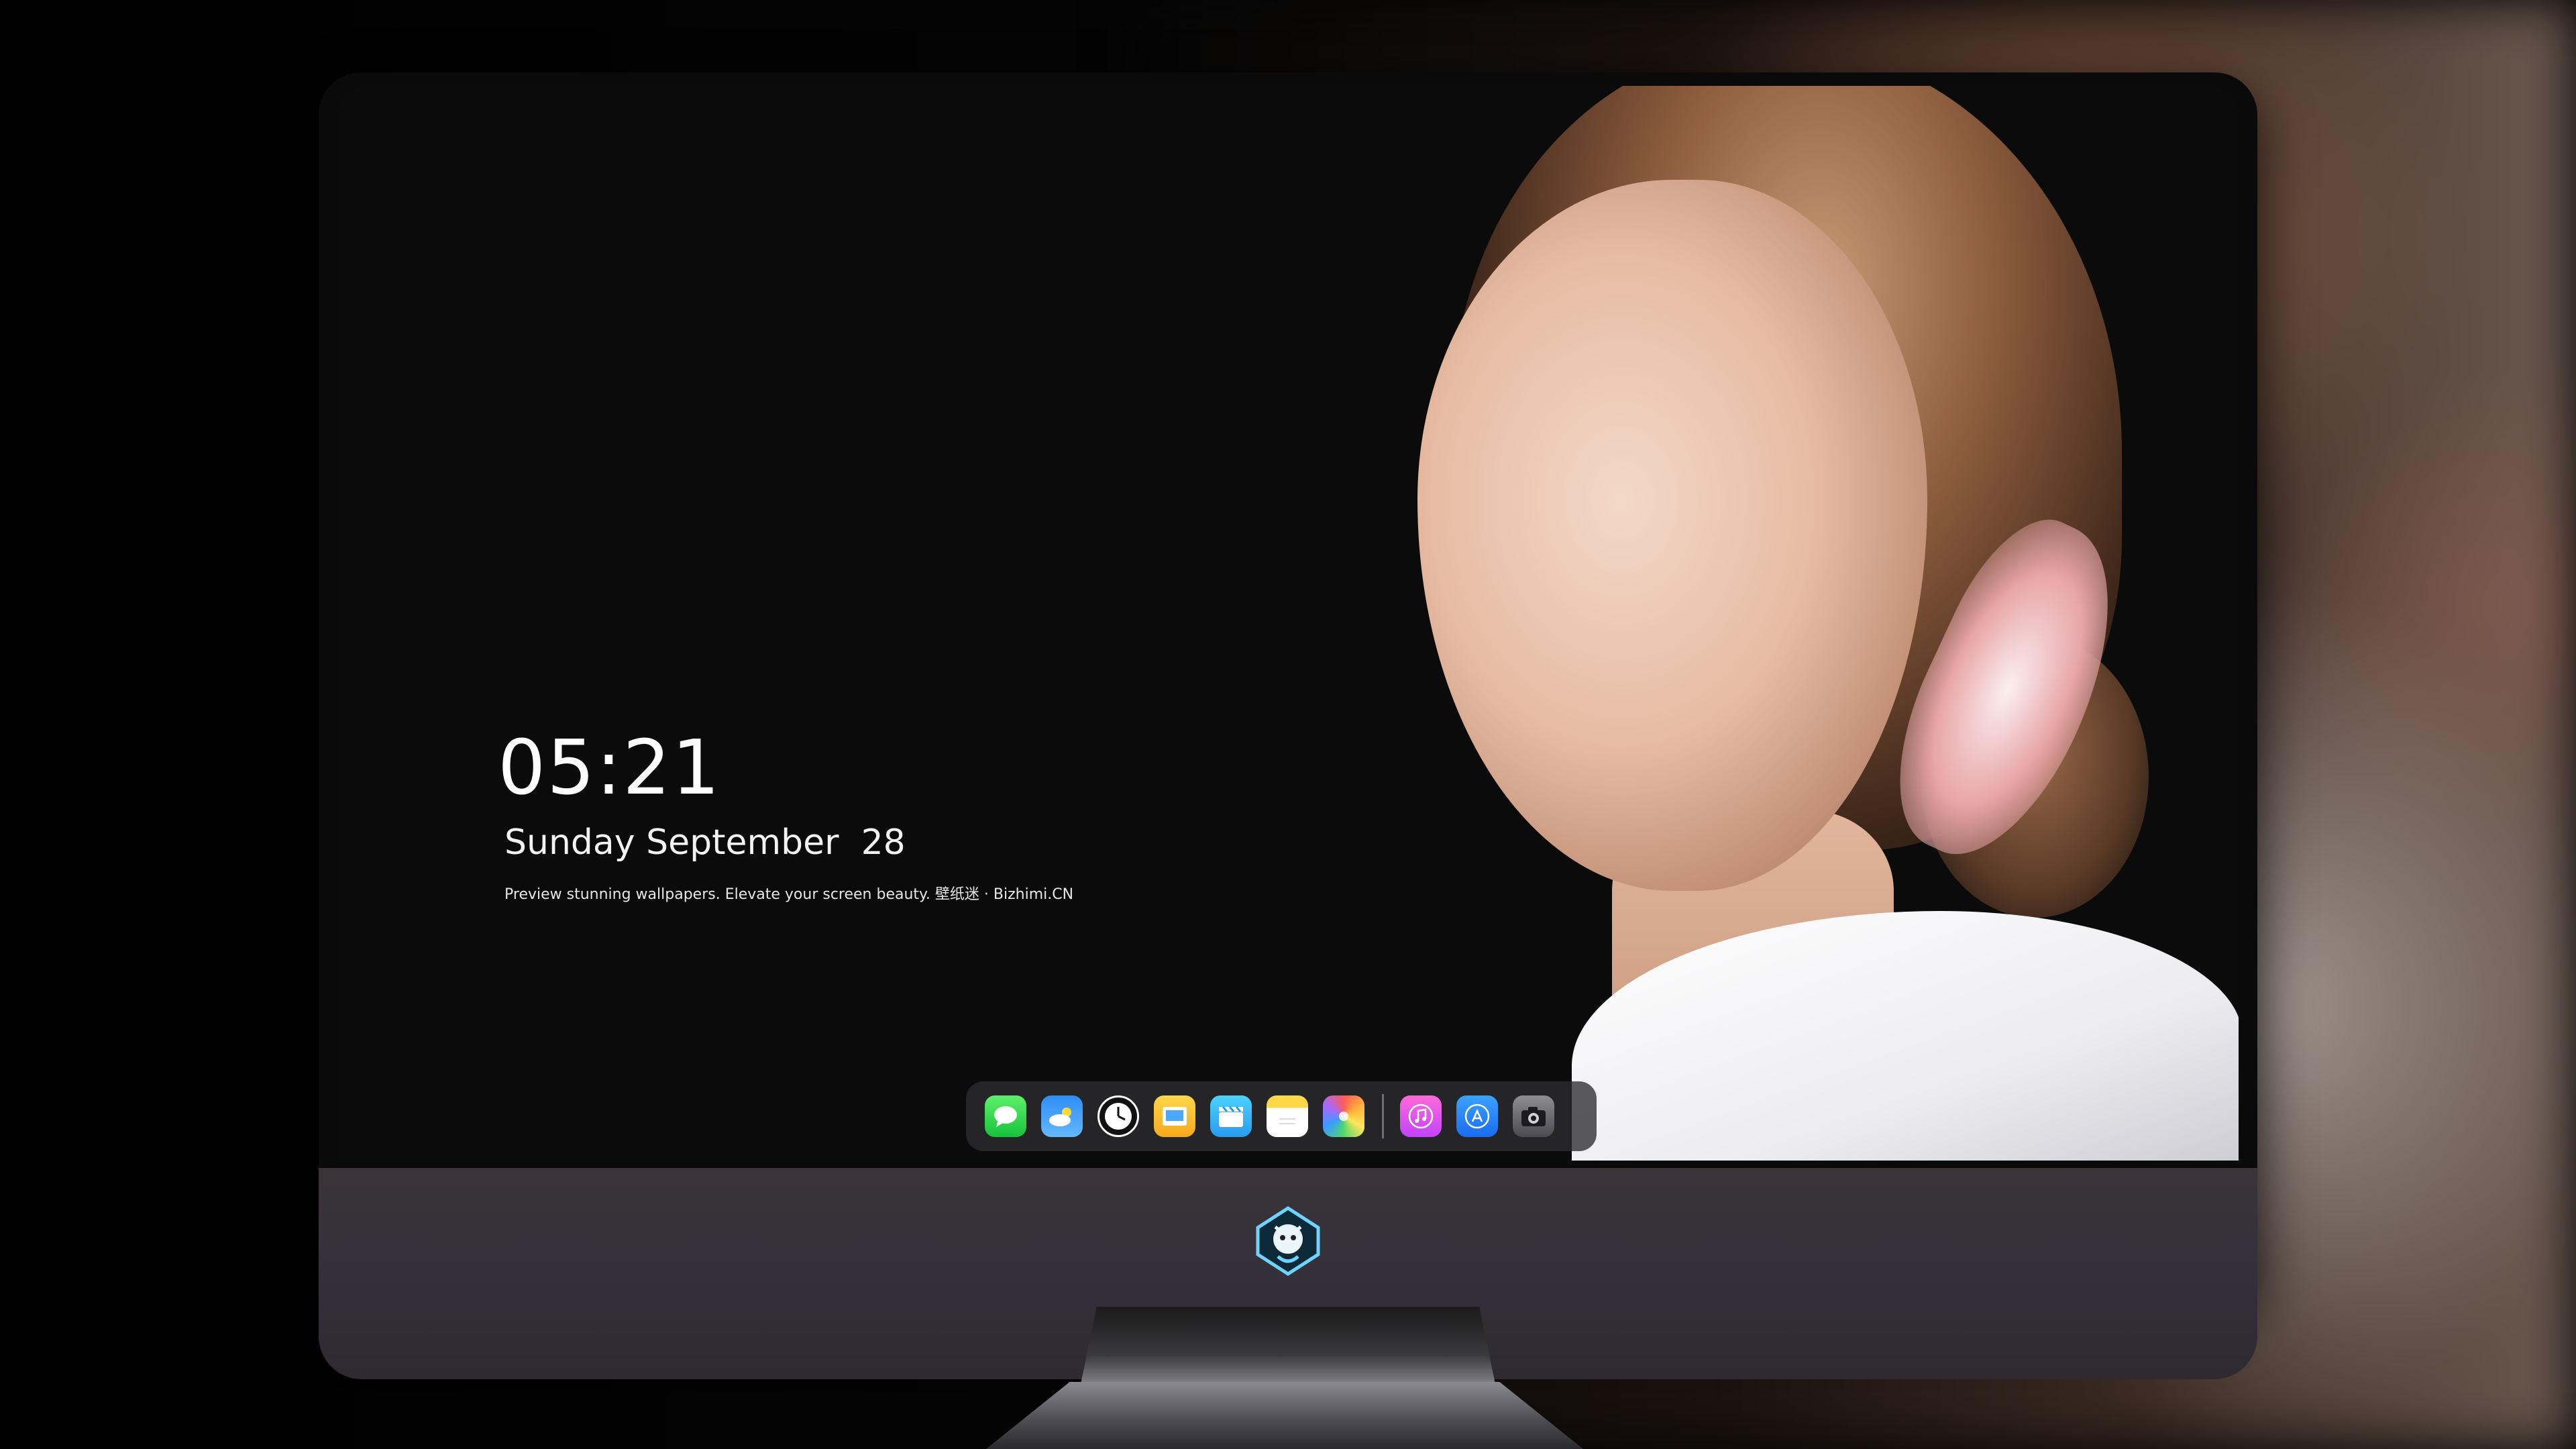 Image resolution: width=2576 pixels, height=1449 pixels. Describe the element at coordinates (1288, 1241) in the screenshot. I see `brand-logo-icon` at that location.